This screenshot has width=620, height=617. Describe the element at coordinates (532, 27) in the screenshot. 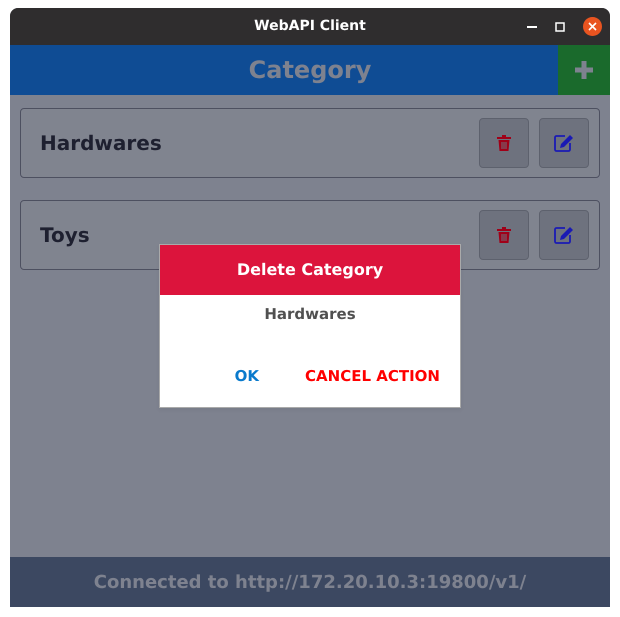

I see `minimize-icon` at that location.